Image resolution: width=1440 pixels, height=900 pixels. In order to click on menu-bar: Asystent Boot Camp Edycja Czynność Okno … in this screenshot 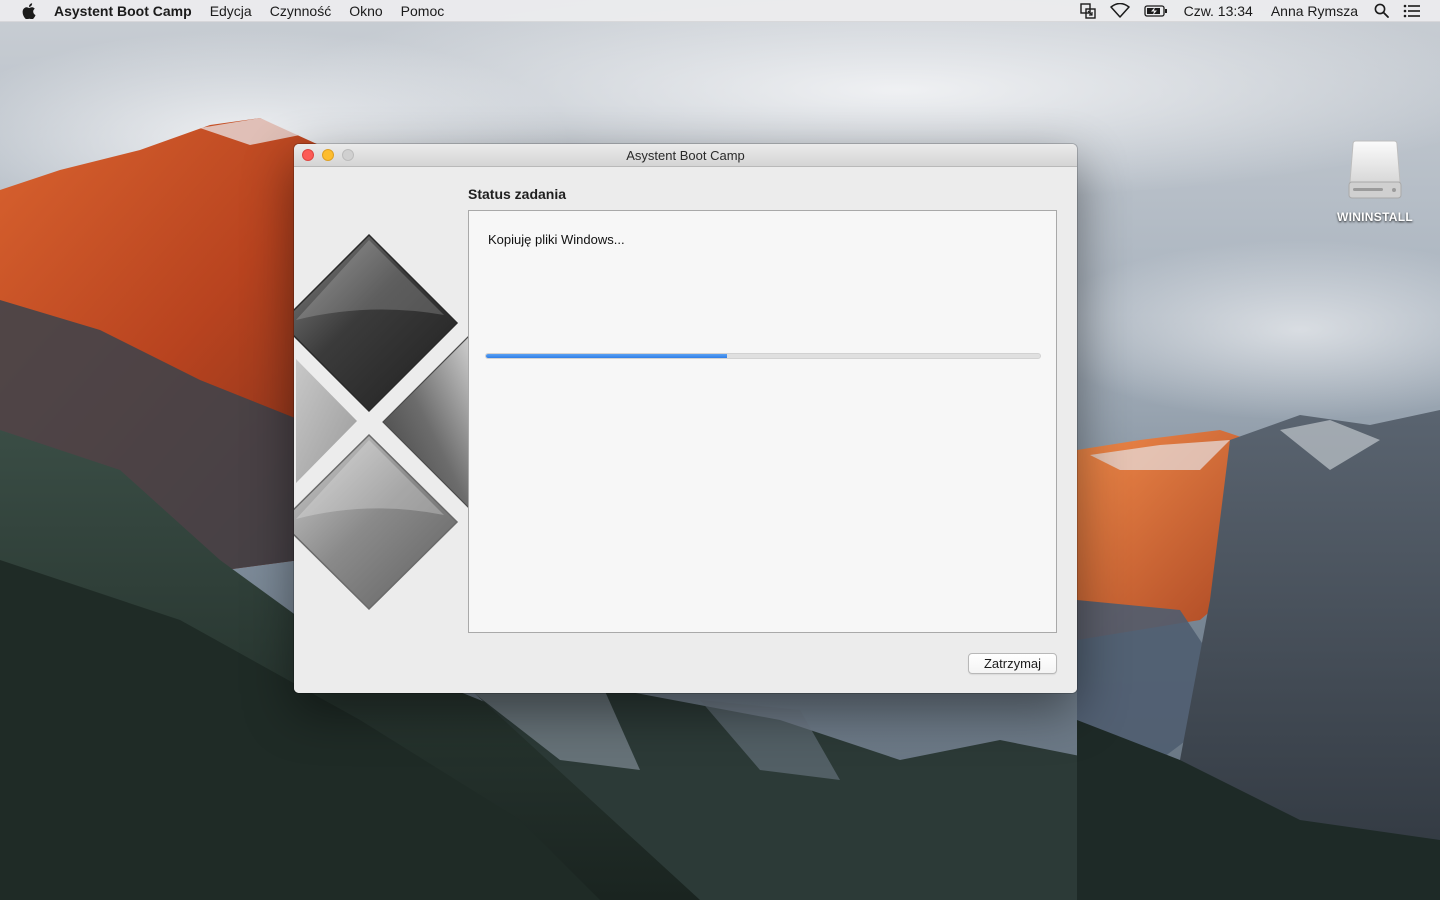, I will do `click(720, 11)`.